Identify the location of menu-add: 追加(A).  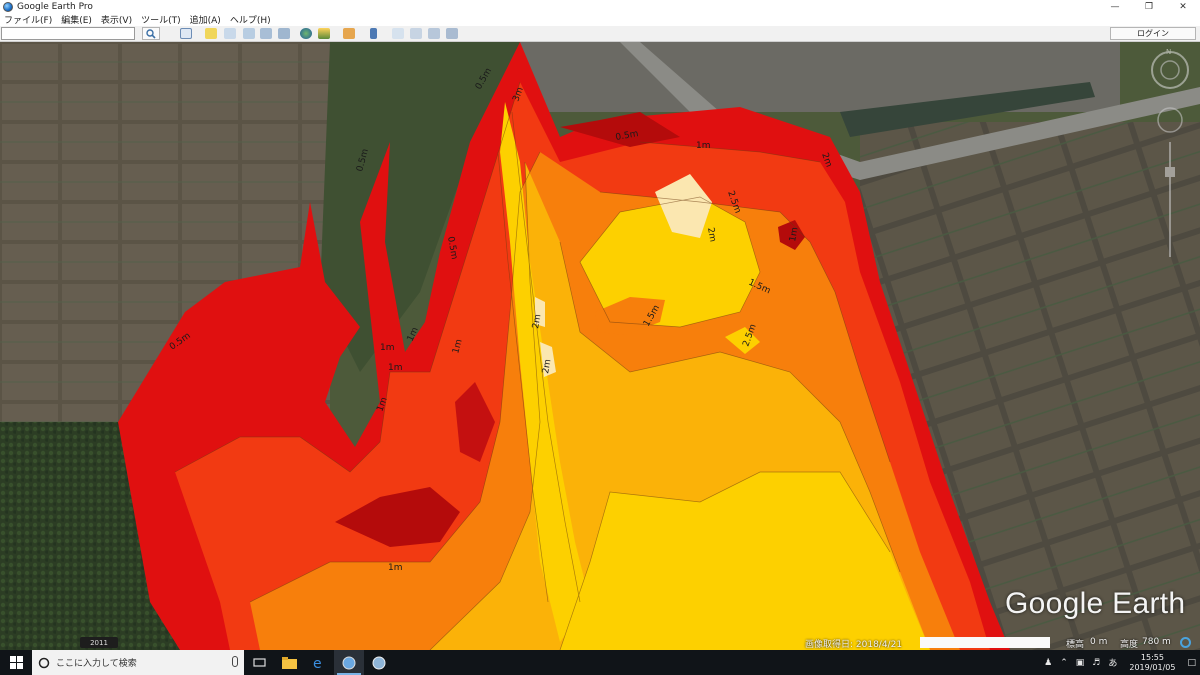
(205, 19).